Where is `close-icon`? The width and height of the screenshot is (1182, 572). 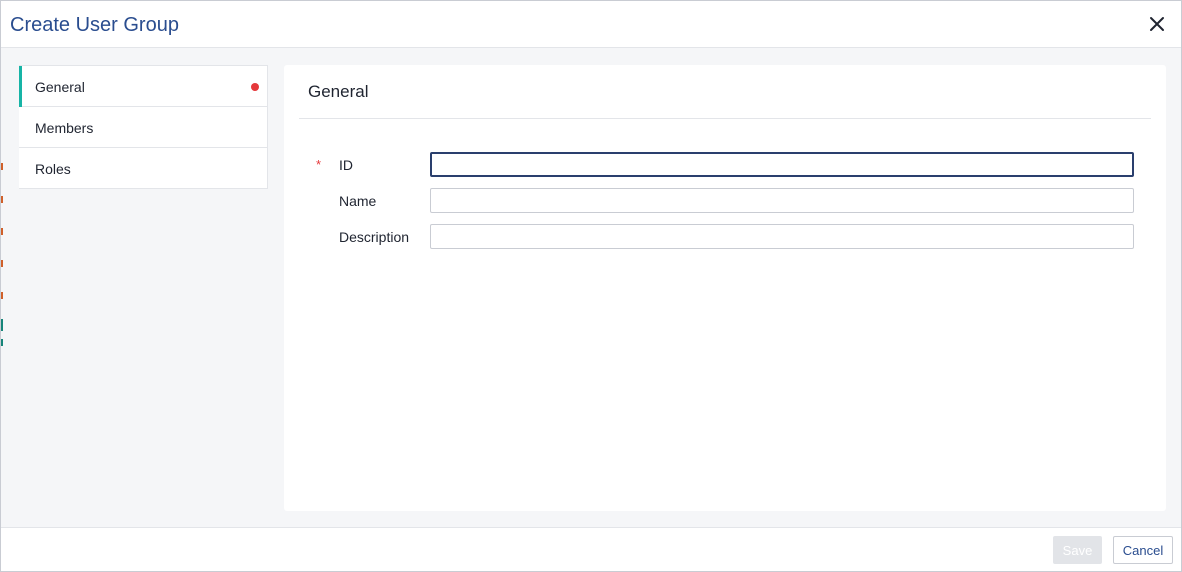
close-icon is located at coordinates (1157, 24).